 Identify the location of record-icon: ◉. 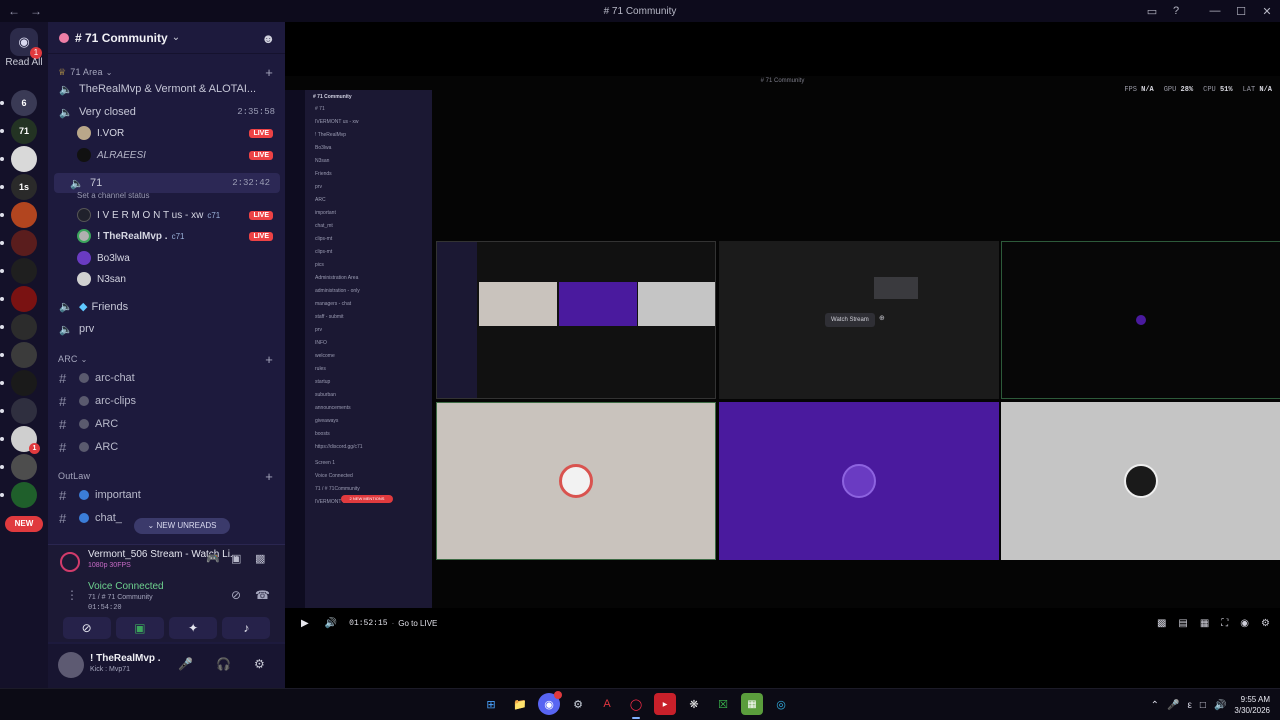
(1244, 623).